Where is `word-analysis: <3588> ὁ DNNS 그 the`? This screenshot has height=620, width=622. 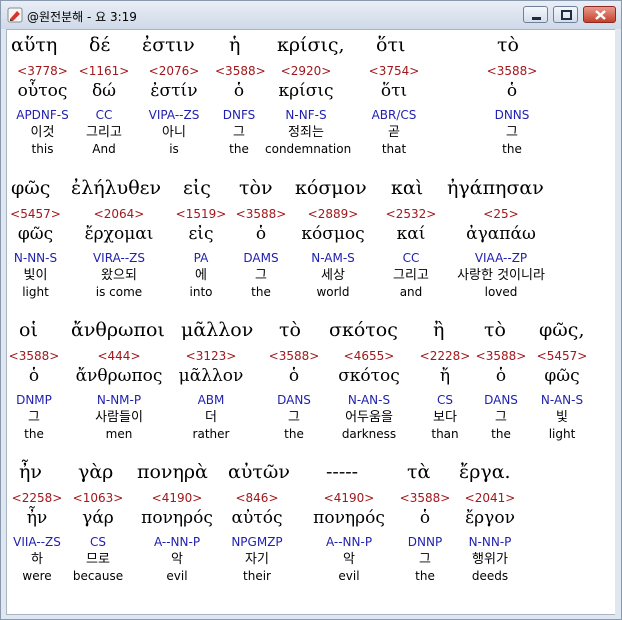 word-analysis: <3588> ὁ DNNS 그 the is located at coordinates (512, 110).